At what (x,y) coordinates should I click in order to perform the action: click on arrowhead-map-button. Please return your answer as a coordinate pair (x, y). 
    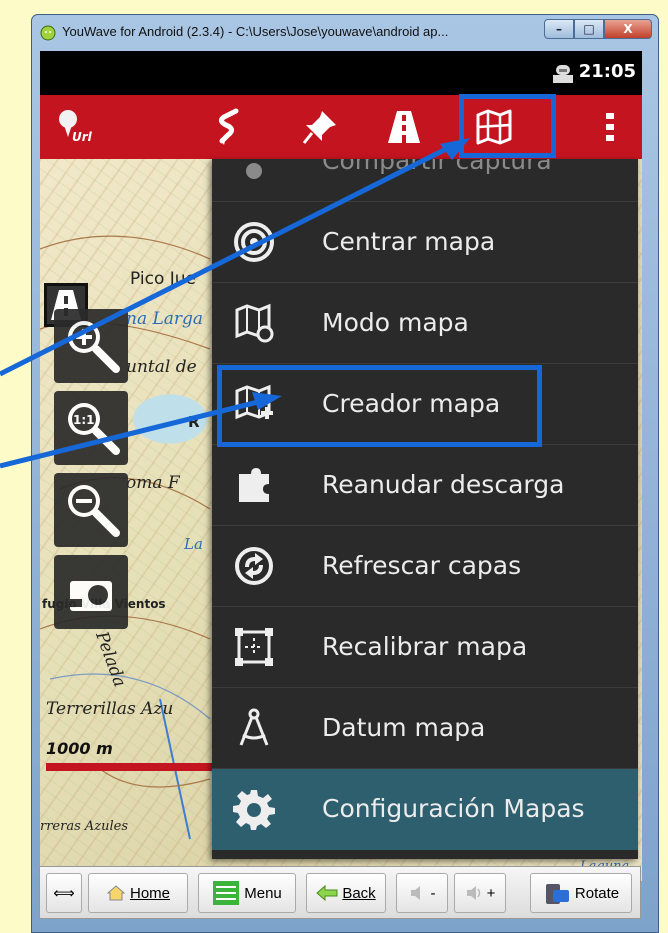
    Looking at the image, I should click on (455, 149).